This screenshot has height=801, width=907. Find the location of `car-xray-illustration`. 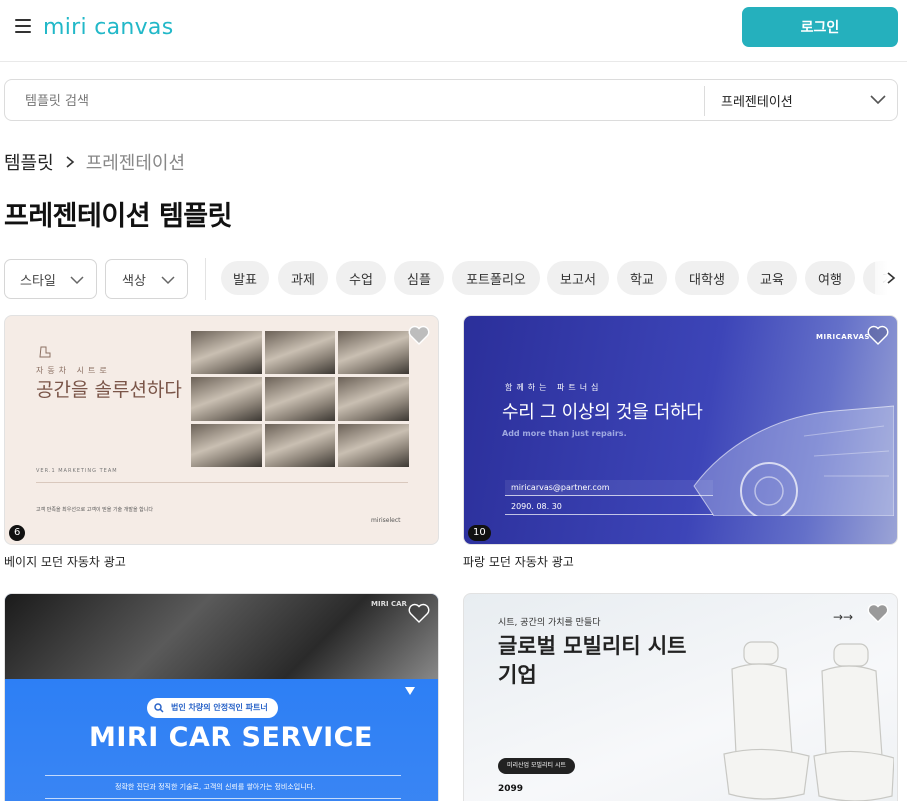

car-xray-illustration is located at coordinates (793, 460).